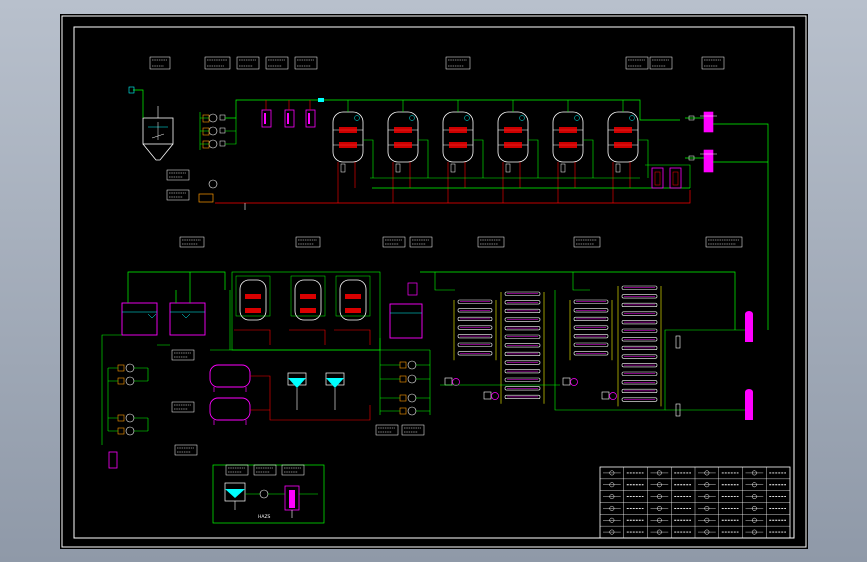 The width and height of the screenshot is (867, 562). What do you see at coordinates (208, 191) in the screenshot?
I see `backwash-pump-icon` at bounding box center [208, 191].